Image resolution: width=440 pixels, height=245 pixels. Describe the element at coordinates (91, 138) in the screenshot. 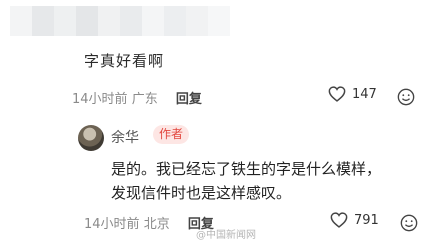

I see `avatar` at that location.